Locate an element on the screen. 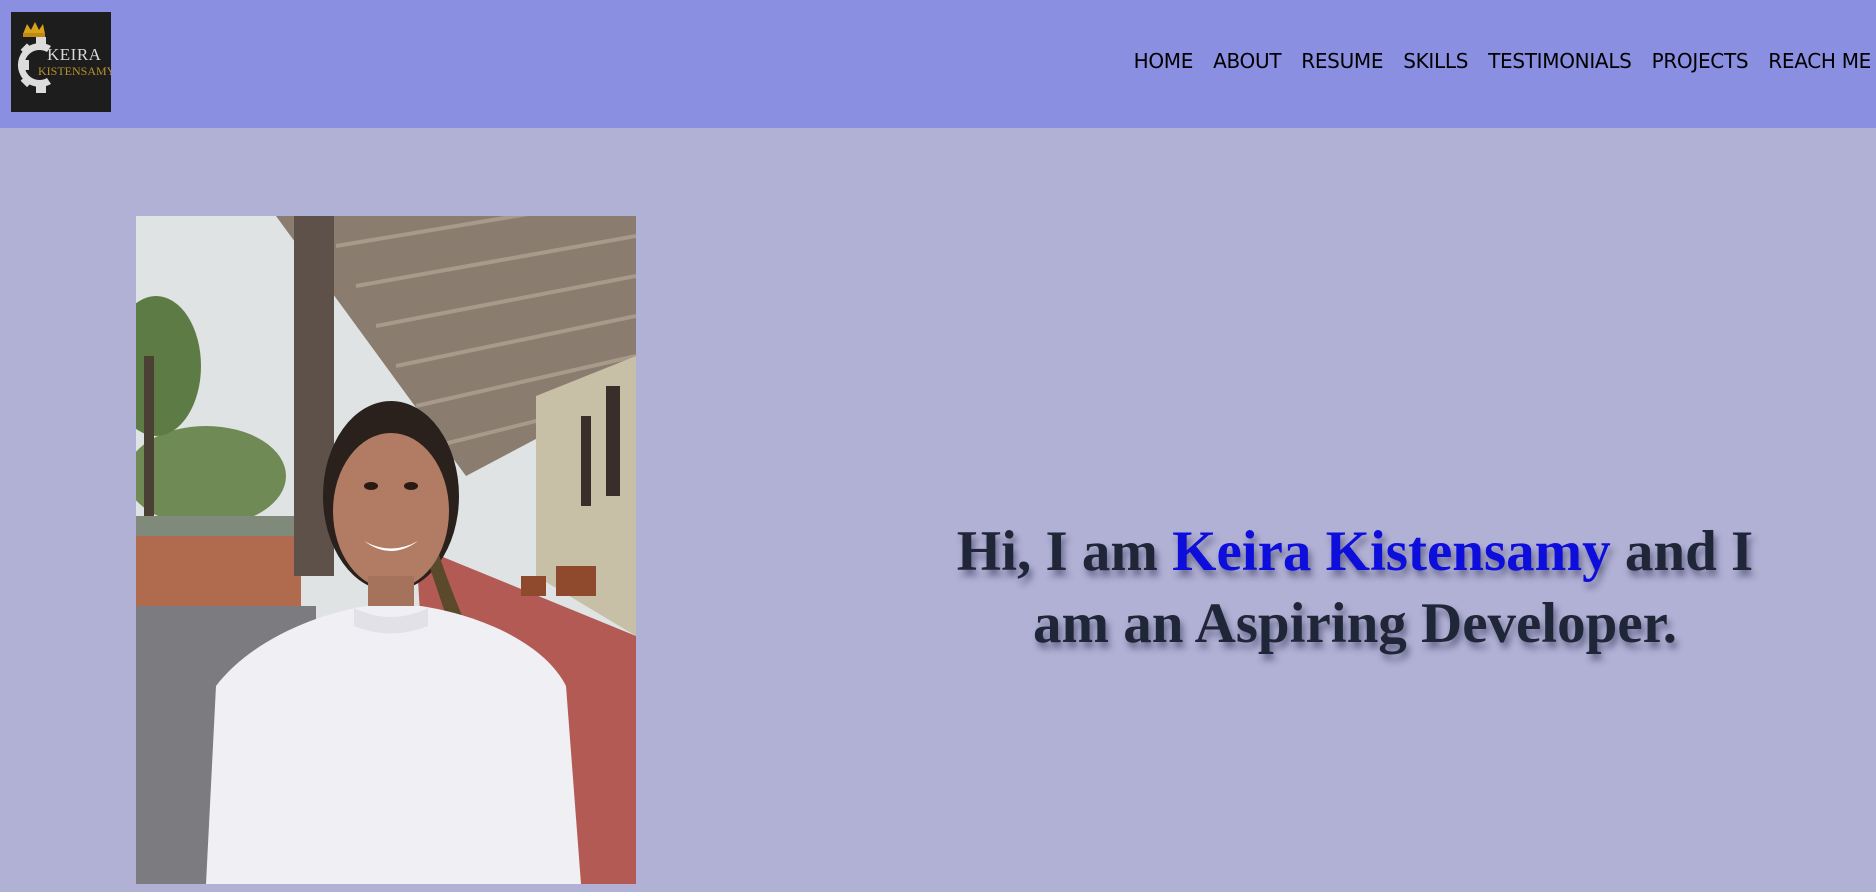 This screenshot has width=1876, height=892. hero-intro-prefix: Hi, I am is located at coordinates (1064, 552).